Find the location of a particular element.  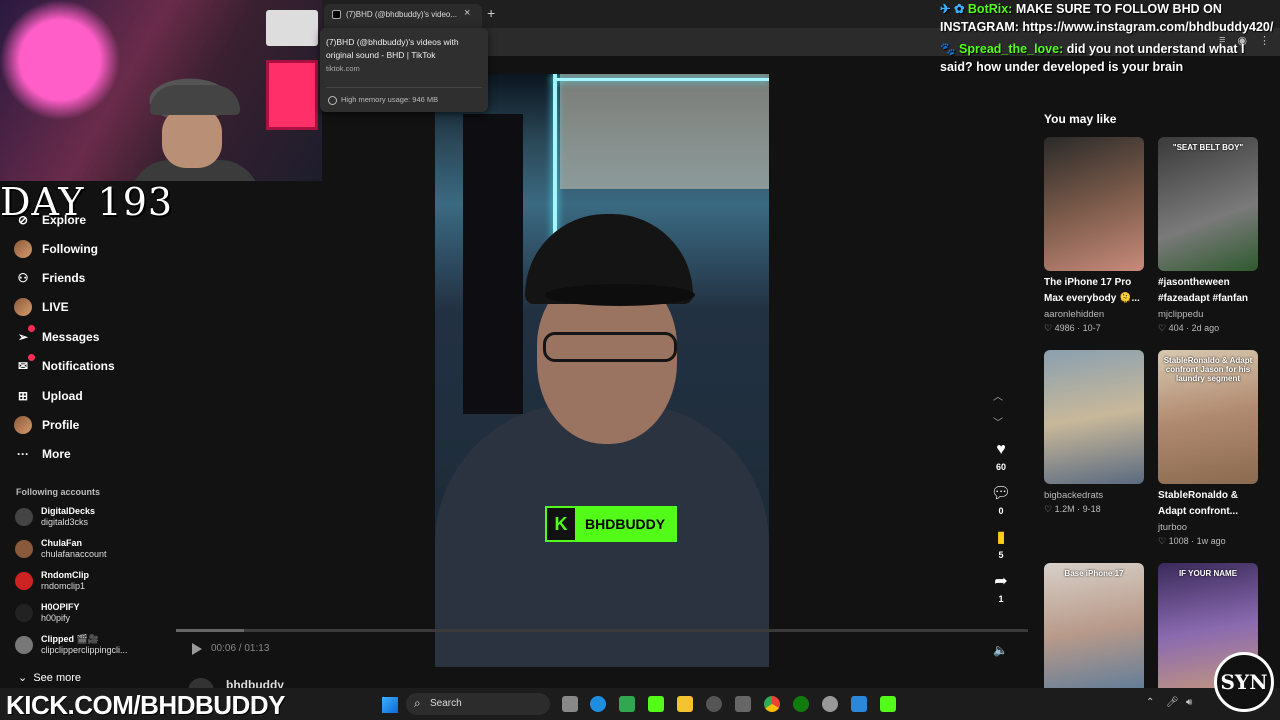

tab-close-icon: × is located at coordinates (467, 13).